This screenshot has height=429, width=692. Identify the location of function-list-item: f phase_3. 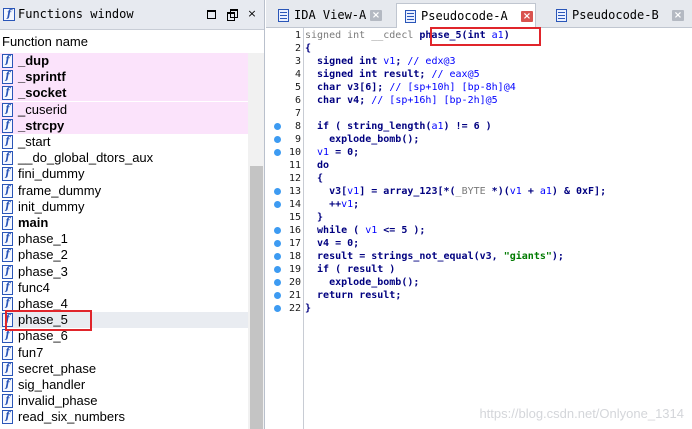
(124, 272).